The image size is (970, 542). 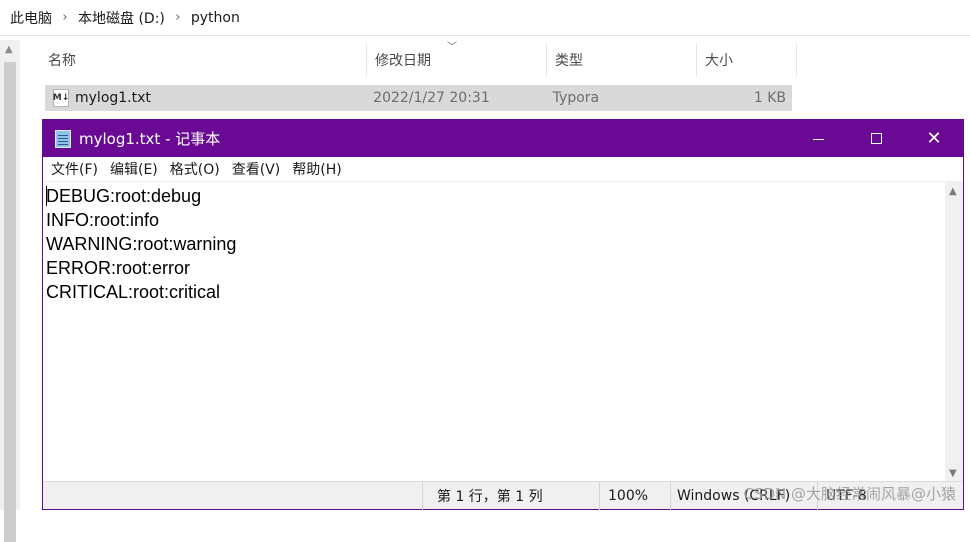 I want to click on breadcrumb: 此电脑 › 本地磁盘 (D:) › python, so click(x=485, y=18).